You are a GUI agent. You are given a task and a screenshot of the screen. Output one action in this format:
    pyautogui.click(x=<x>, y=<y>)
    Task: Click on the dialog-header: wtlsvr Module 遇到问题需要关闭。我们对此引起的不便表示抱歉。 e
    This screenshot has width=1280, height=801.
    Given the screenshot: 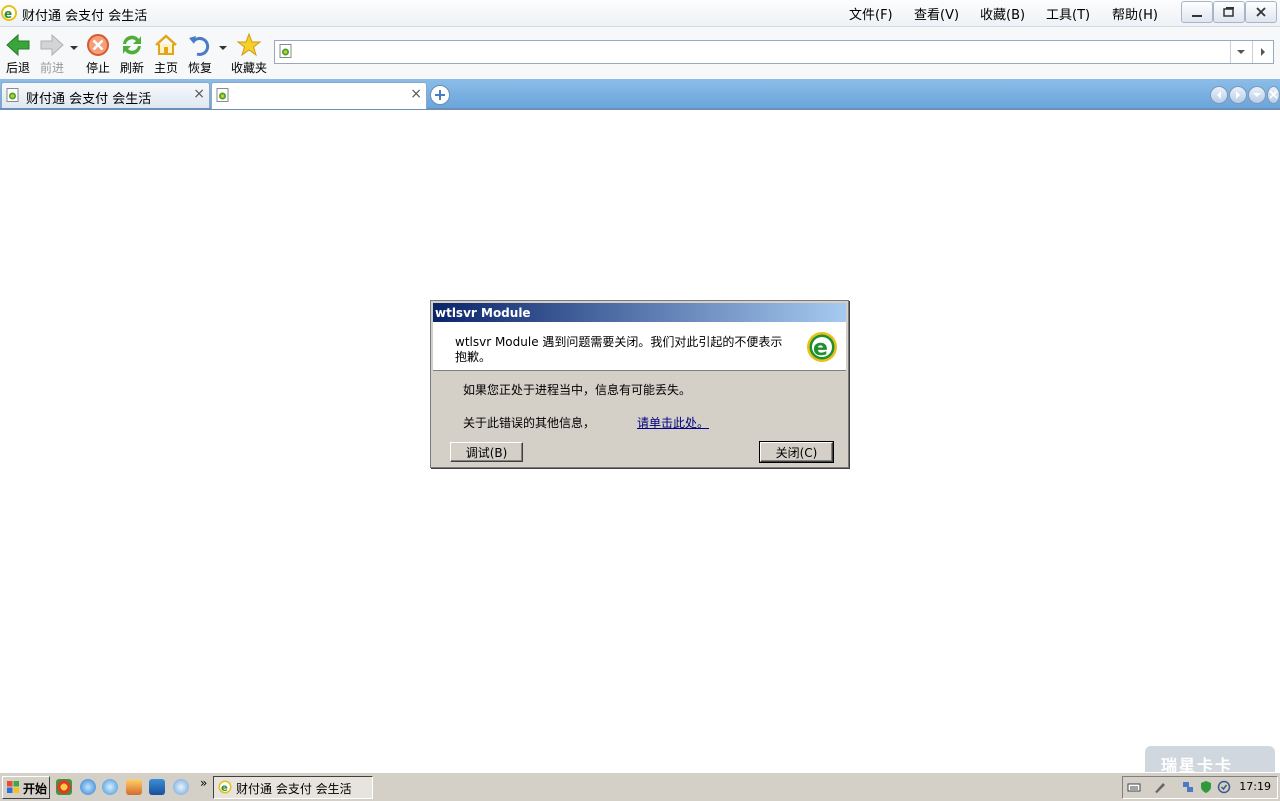 What is the action you would take?
    pyautogui.click(x=639, y=346)
    